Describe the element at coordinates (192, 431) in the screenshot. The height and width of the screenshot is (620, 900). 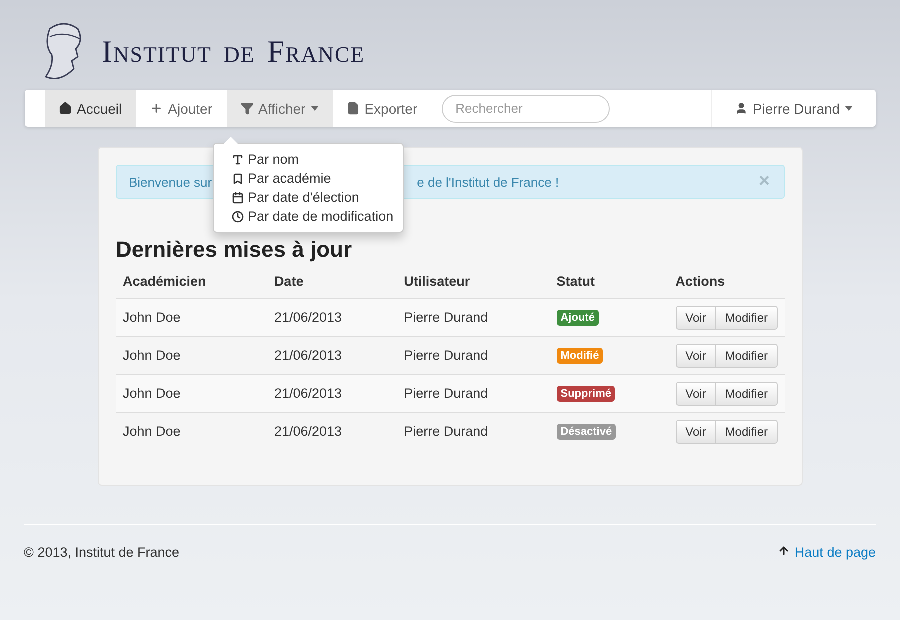
I see `table-cell: John Doe` at that location.